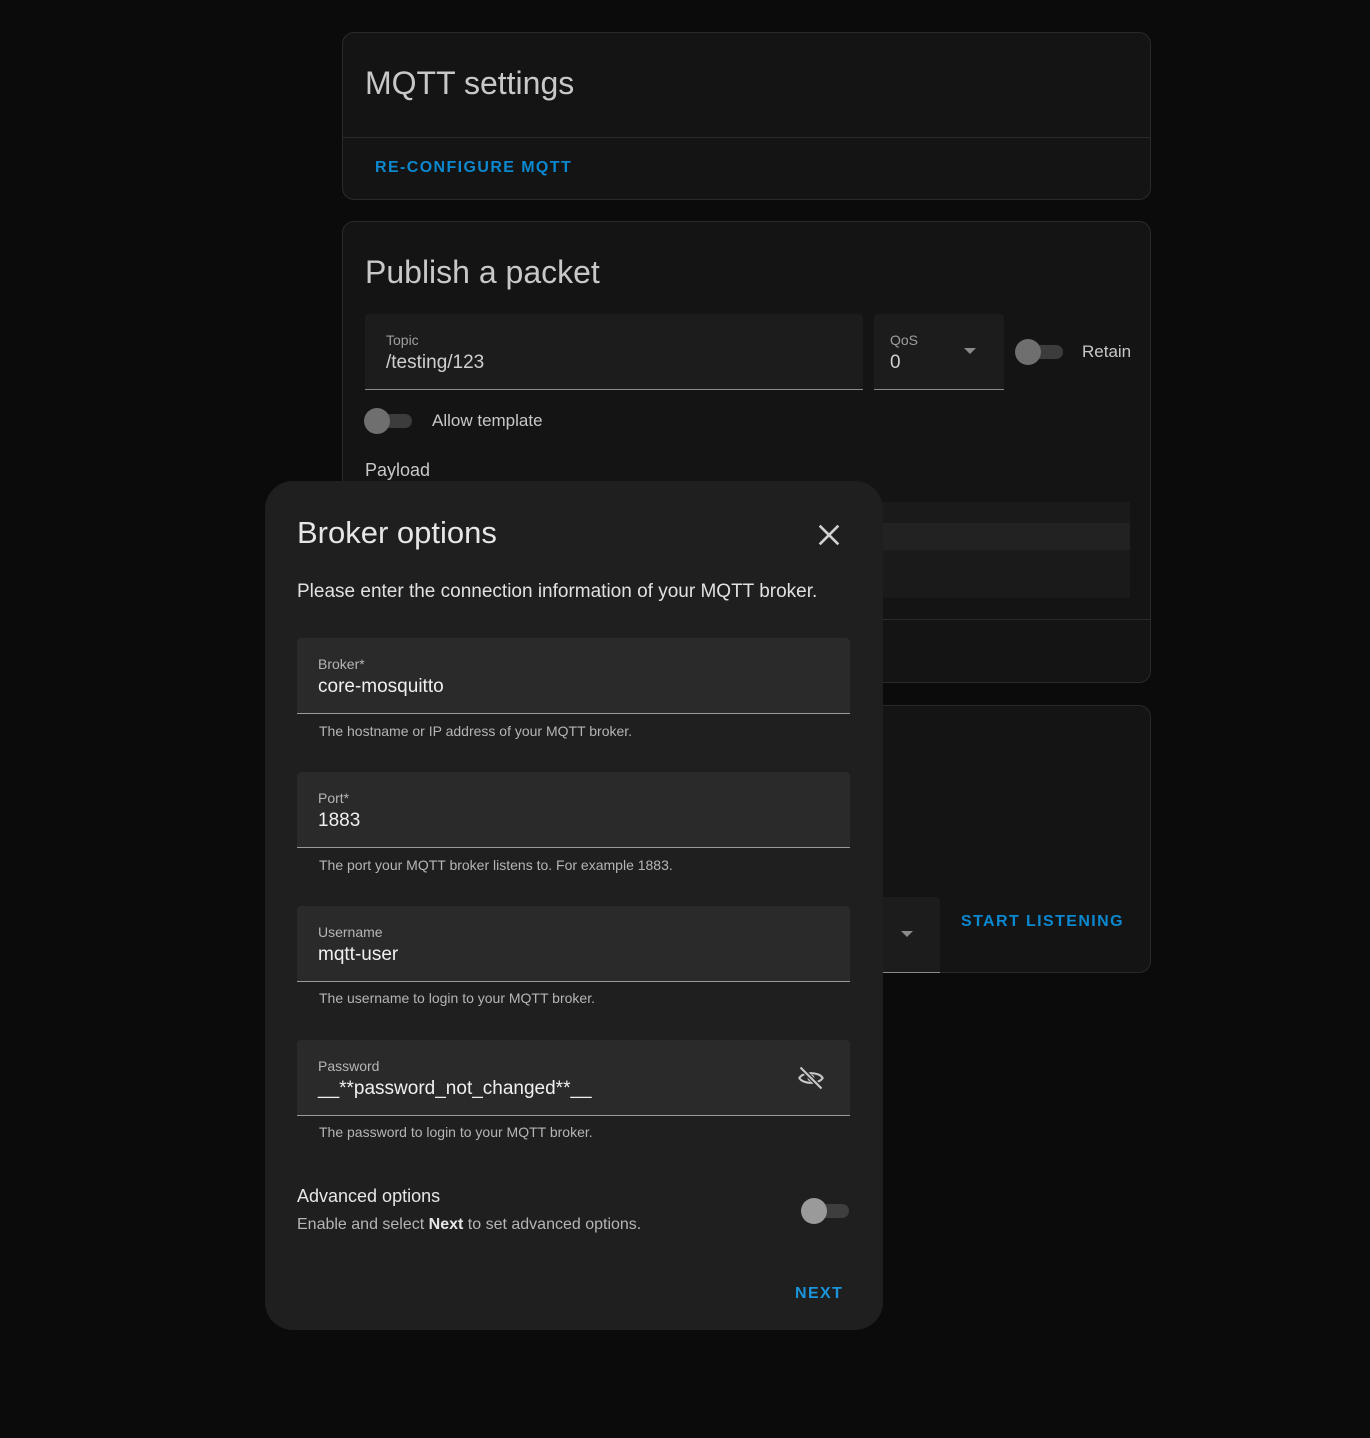 This screenshot has height=1438, width=1370. I want to click on advanced-desc-prefix: Enable and select, so click(363, 1224).